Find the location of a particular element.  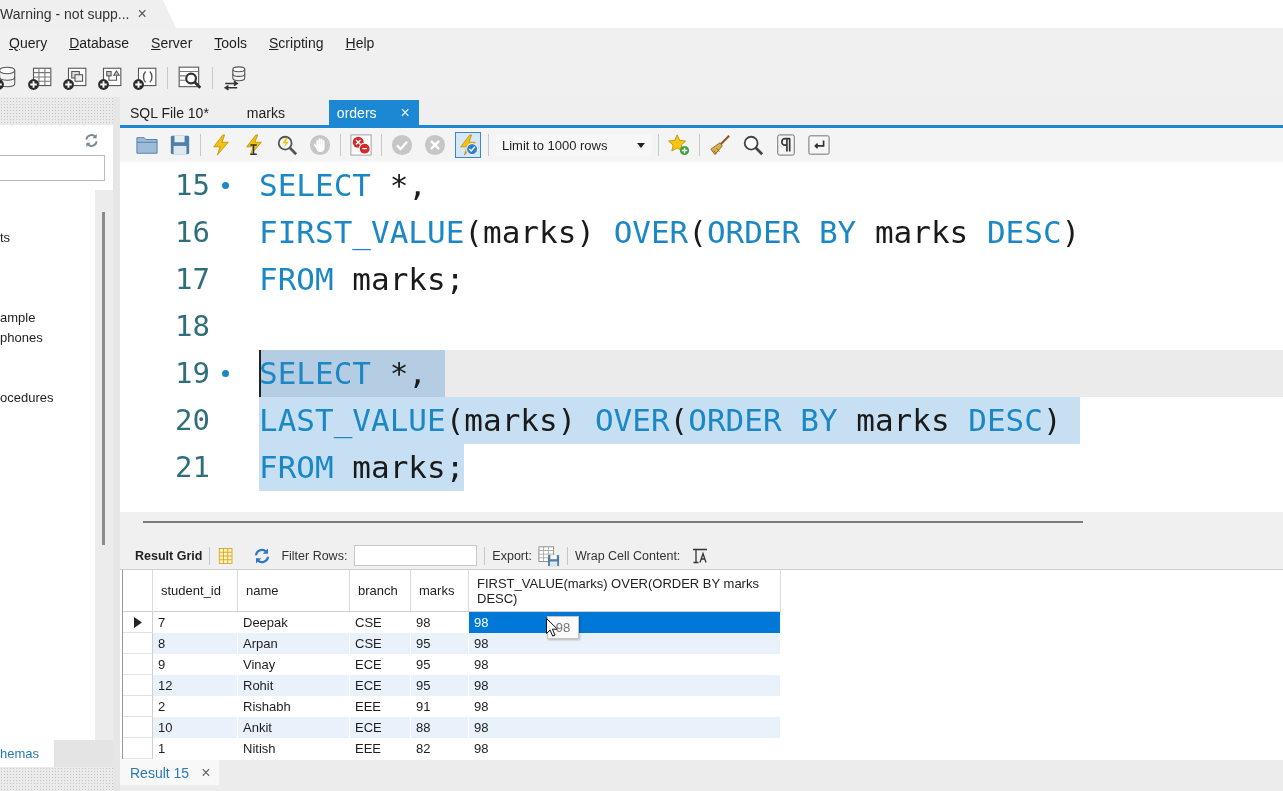

export-label: Export: is located at coordinates (512, 555).